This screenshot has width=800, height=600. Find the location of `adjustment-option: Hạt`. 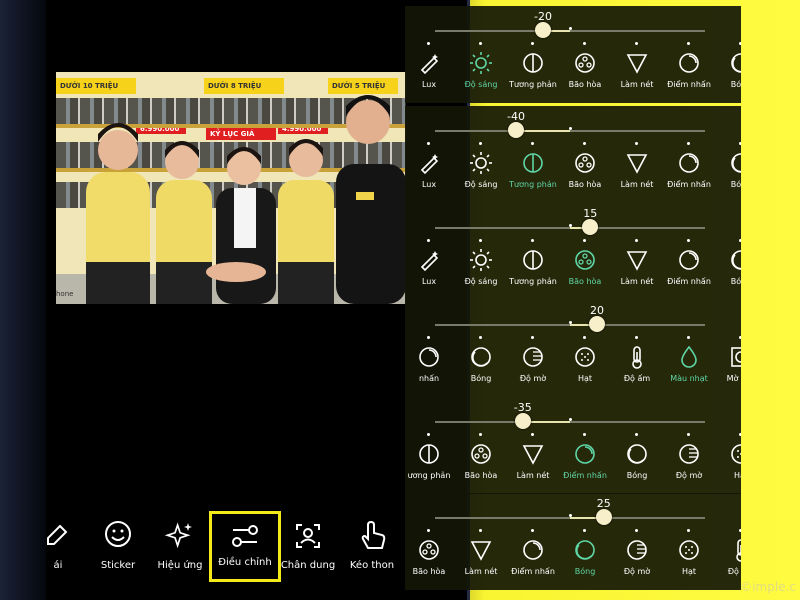

adjustment-option: Hạt is located at coordinates (725, 456).